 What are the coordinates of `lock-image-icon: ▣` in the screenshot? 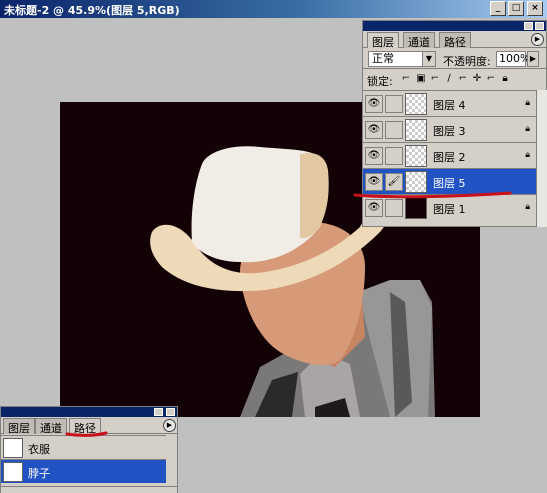 It's located at (421, 79).